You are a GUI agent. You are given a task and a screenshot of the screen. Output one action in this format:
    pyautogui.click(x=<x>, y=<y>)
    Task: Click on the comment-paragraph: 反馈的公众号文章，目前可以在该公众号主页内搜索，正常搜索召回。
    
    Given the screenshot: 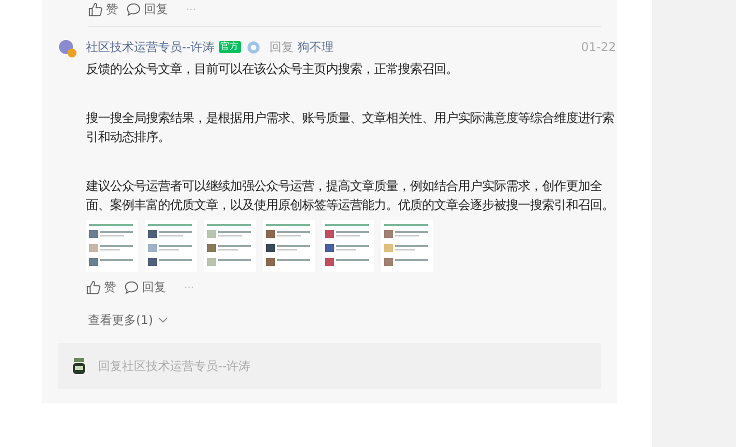 What is the action you would take?
    pyautogui.click(x=272, y=69)
    